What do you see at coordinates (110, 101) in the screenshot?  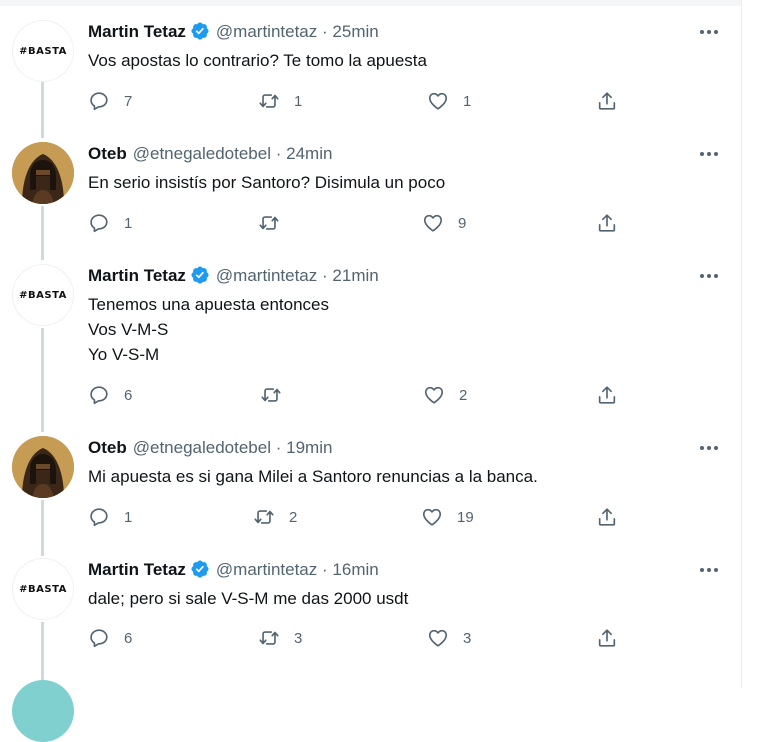 I see `reply-button: 7` at bounding box center [110, 101].